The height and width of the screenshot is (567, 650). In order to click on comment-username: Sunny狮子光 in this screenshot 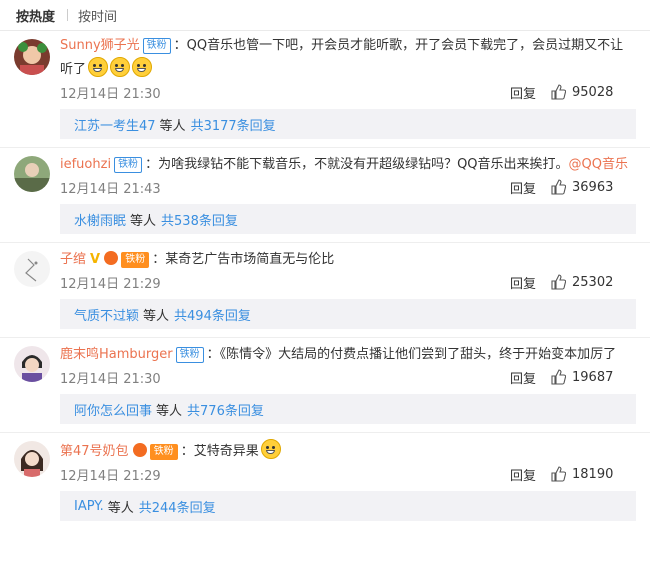, I will do `click(100, 45)`.